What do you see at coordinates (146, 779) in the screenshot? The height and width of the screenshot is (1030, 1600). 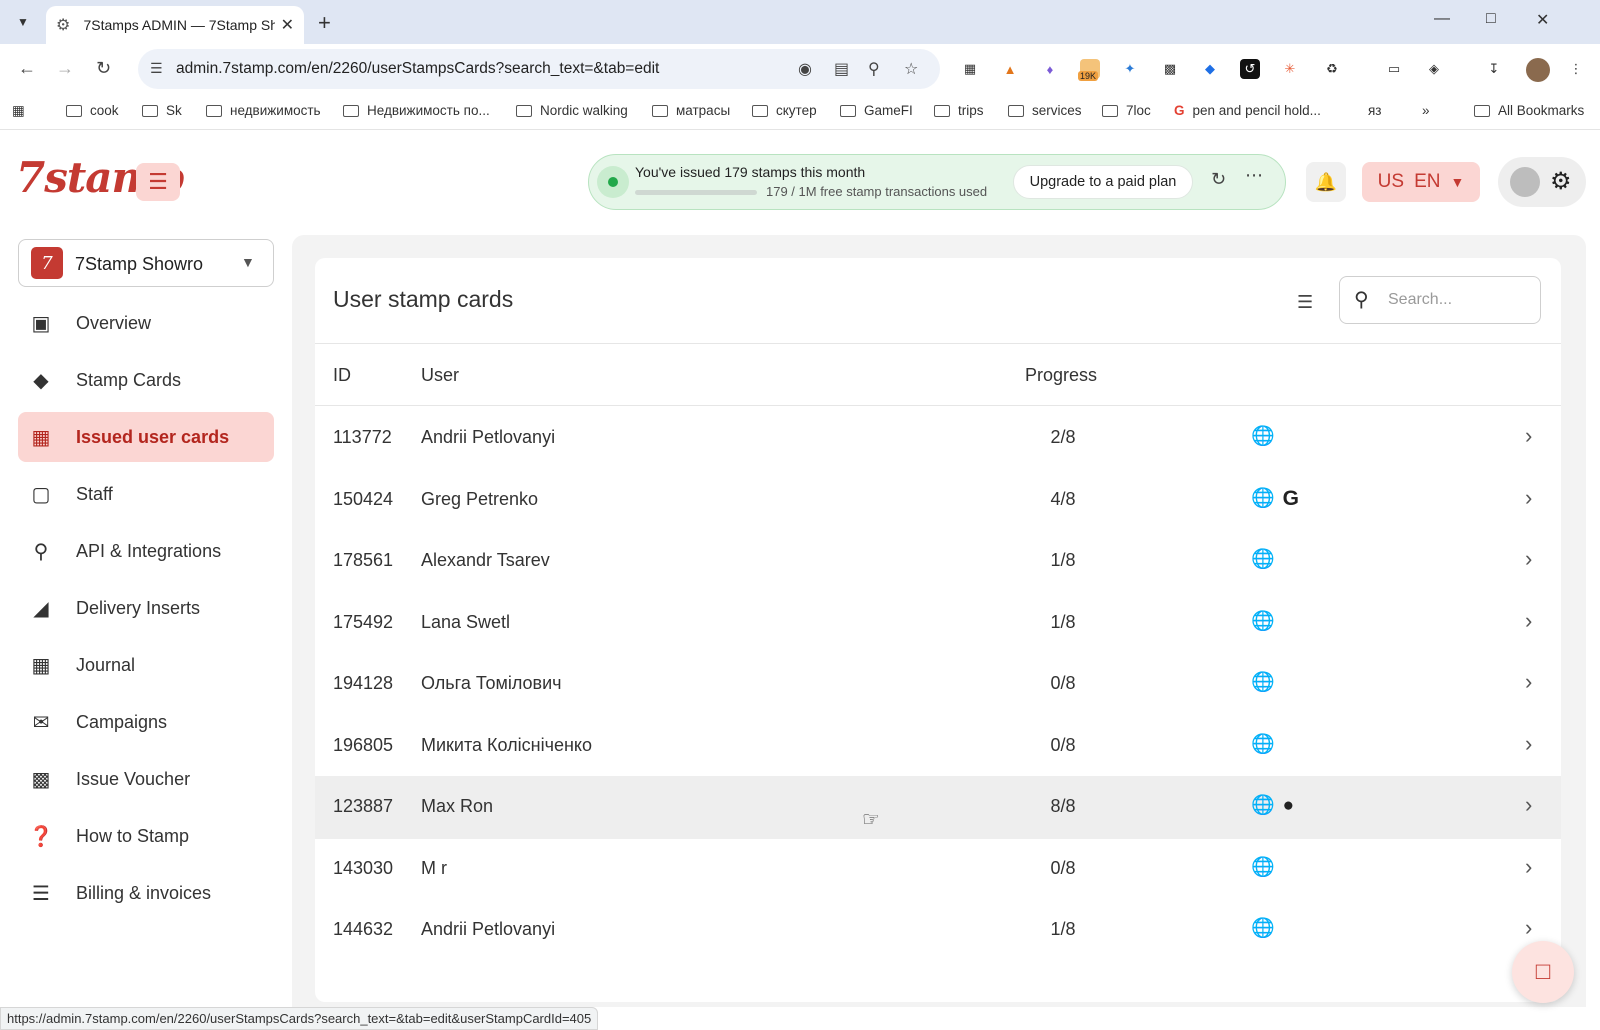 I see `sidebar-item-issue-voucher: ▩ Issue Voucher` at bounding box center [146, 779].